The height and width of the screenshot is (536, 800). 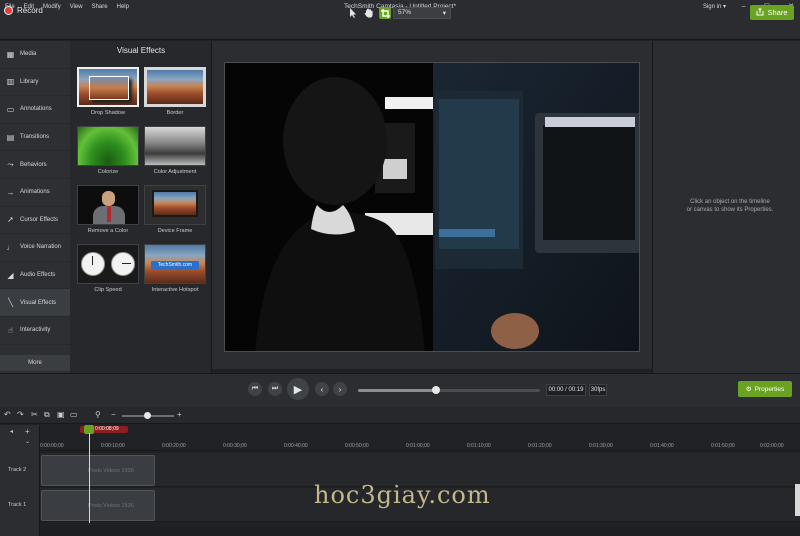 I want to click on nav-behaviors: ⤳ Behaviors, so click(x=35, y=165).